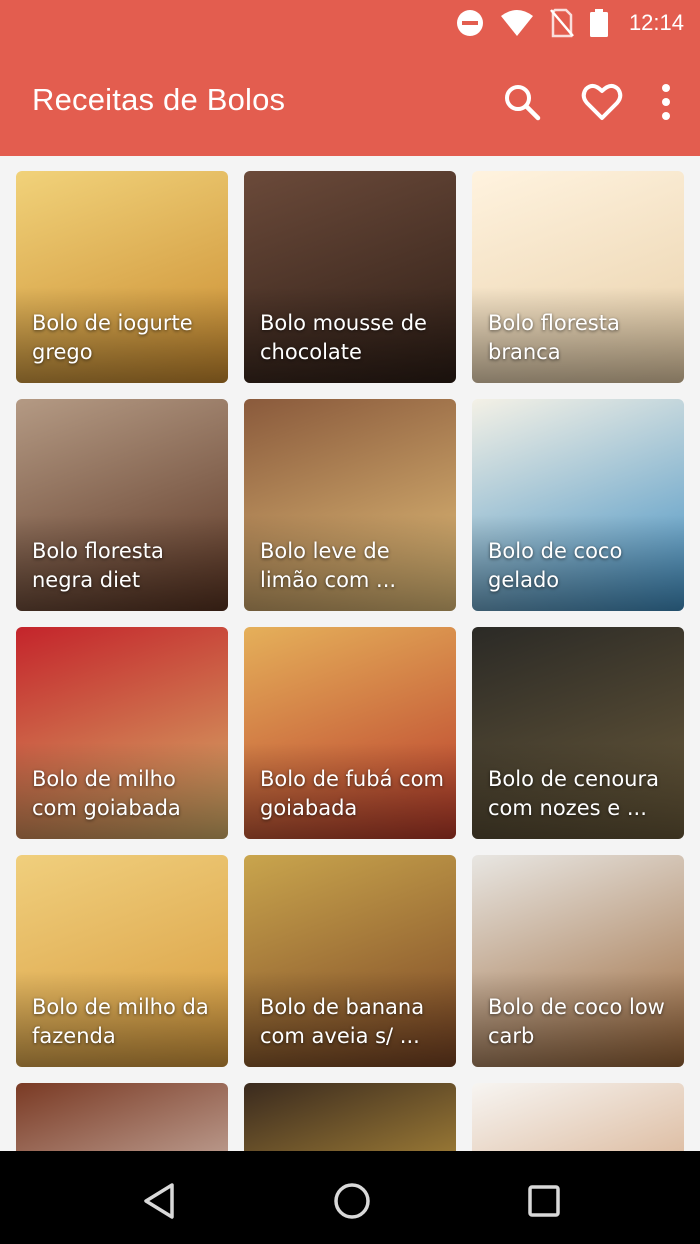  I want to click on more-options-button, so click(666, 102).